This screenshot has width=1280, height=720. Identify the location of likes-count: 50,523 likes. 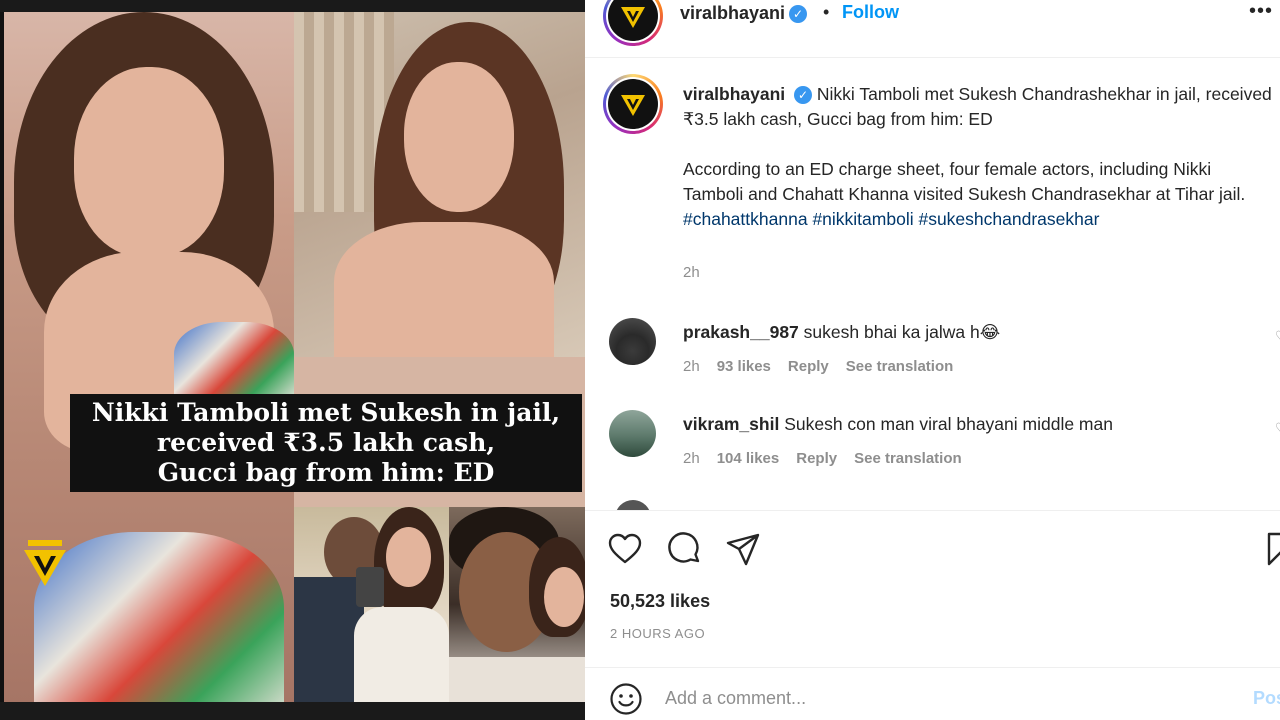
(660, 601).